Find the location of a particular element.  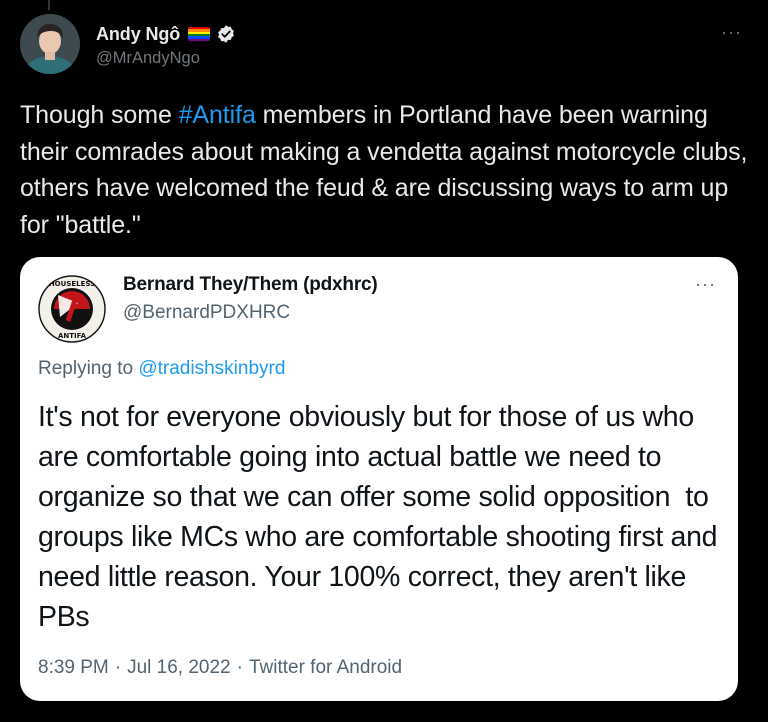

avatar-text-bottom: ANTIFA is located at coordinates (72, 336).